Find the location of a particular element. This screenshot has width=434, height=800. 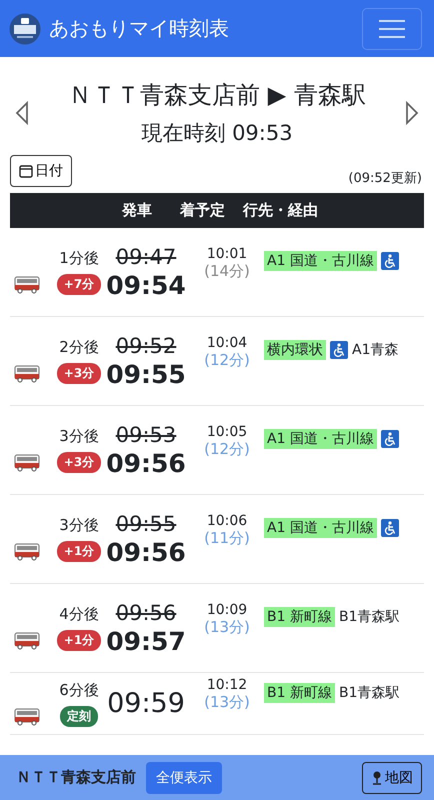

show-all-button: 全便表示 is located at coordinates (184, 778).